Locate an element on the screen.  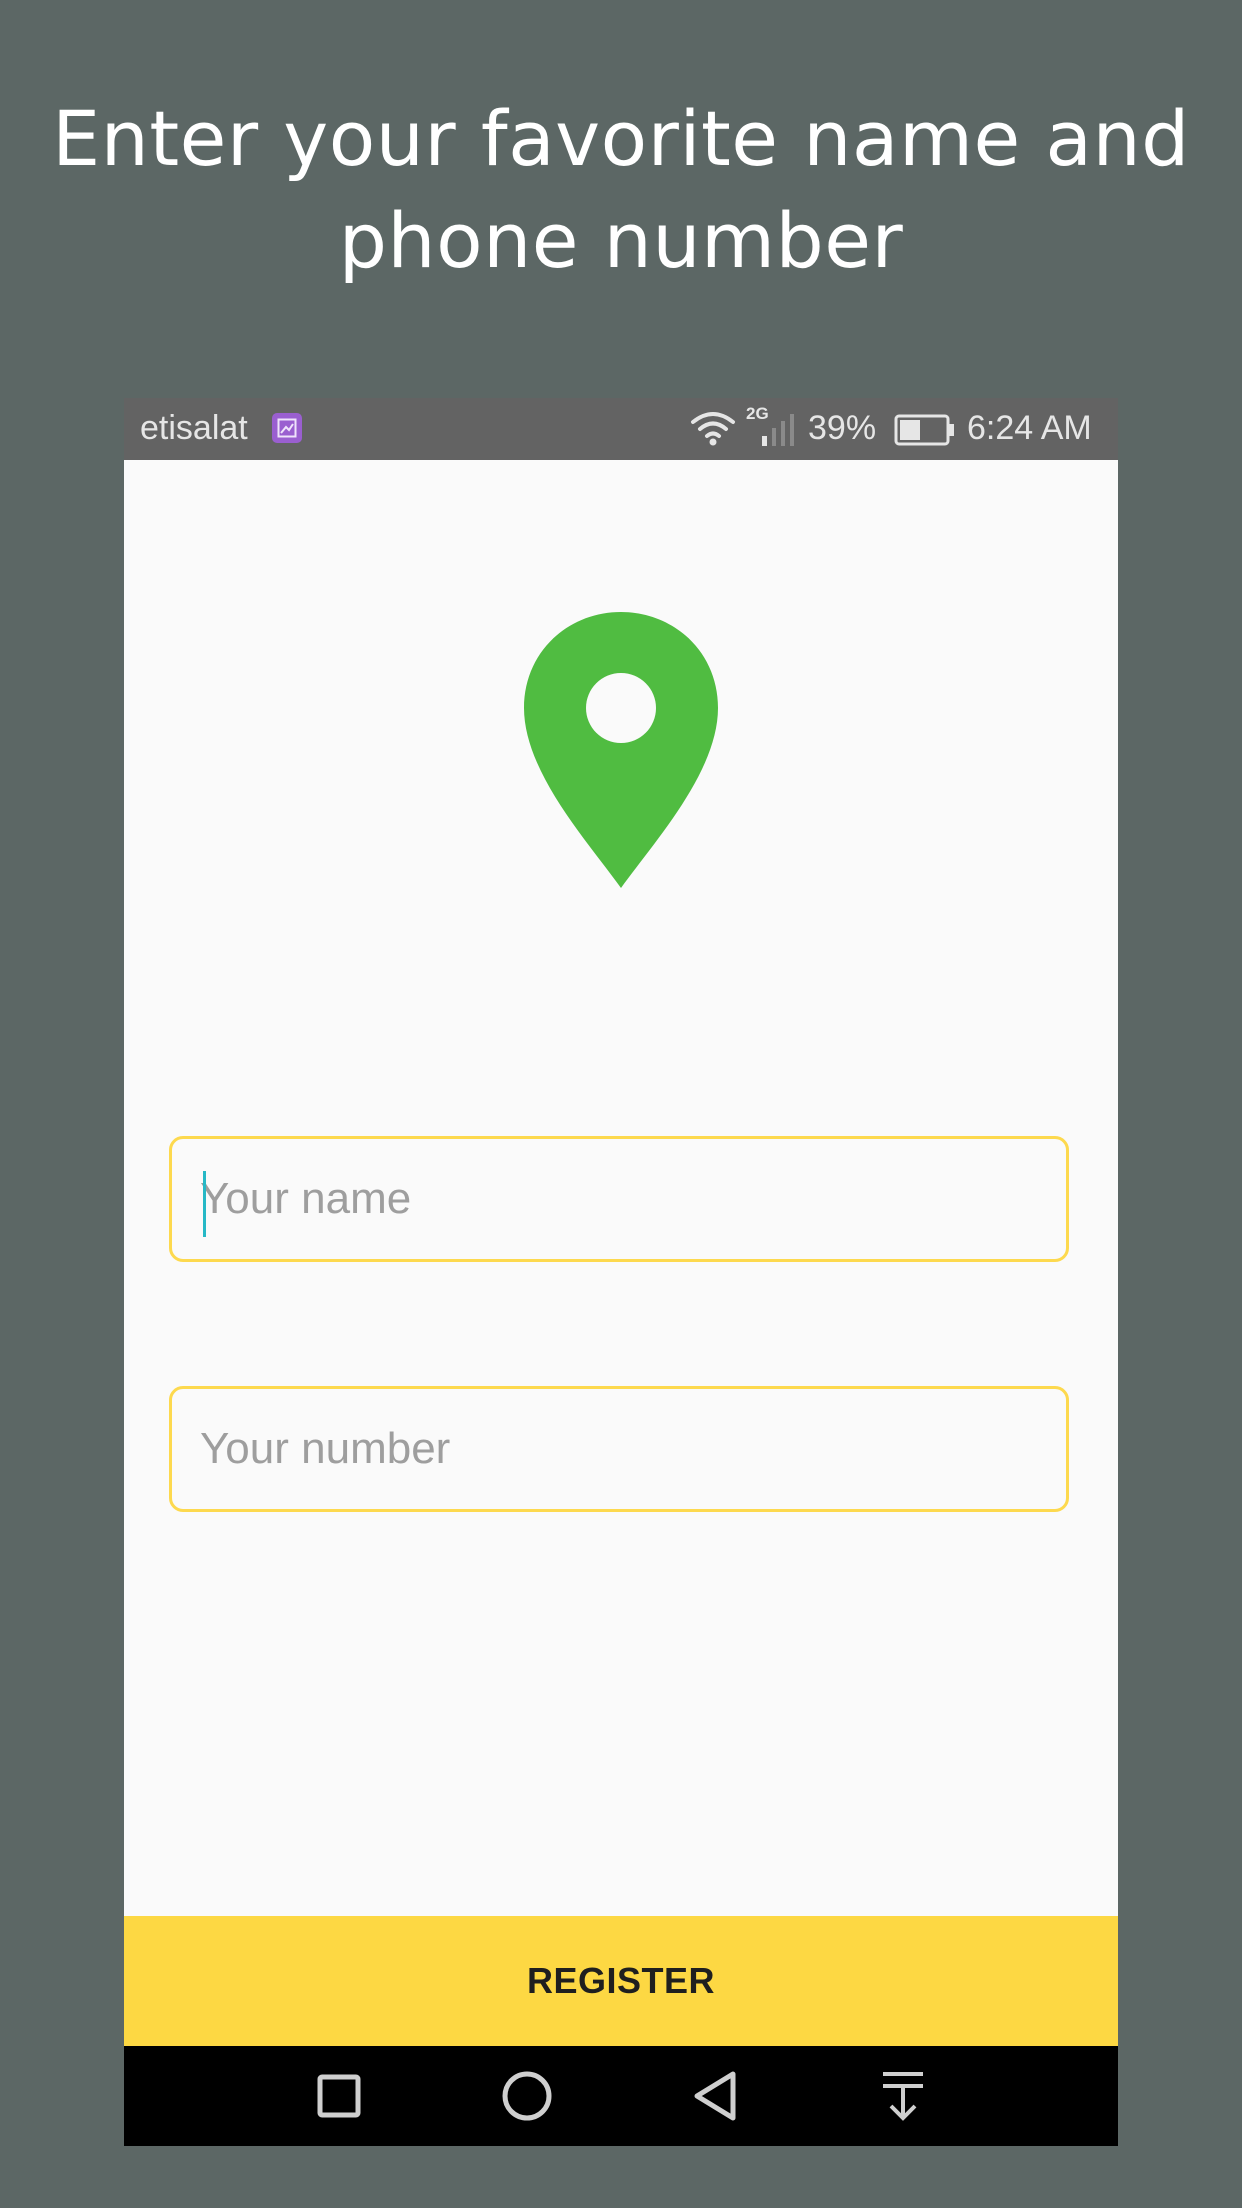
name-input is located at coordinates (620, 1199).